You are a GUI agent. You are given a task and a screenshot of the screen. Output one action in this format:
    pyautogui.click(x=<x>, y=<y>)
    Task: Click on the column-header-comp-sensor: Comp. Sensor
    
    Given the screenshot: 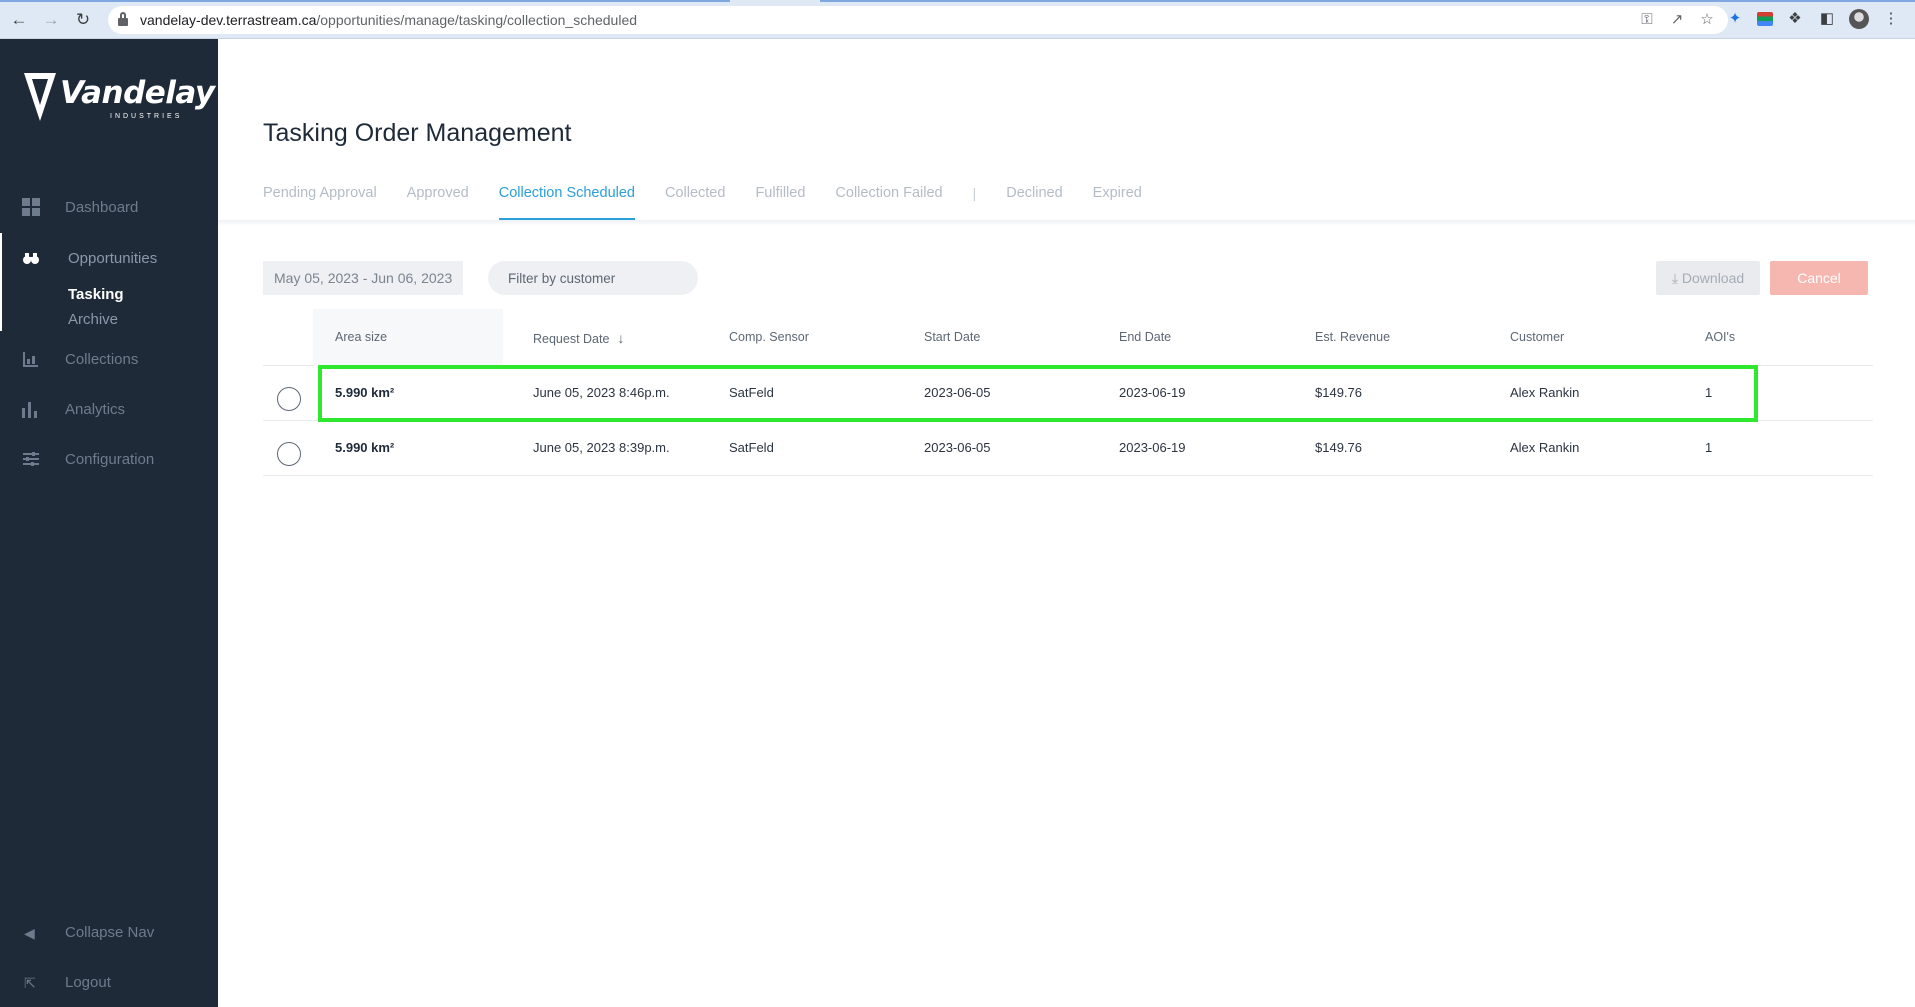 What is the action you would take?
    pyautogui.click(x=769, y=337)
    